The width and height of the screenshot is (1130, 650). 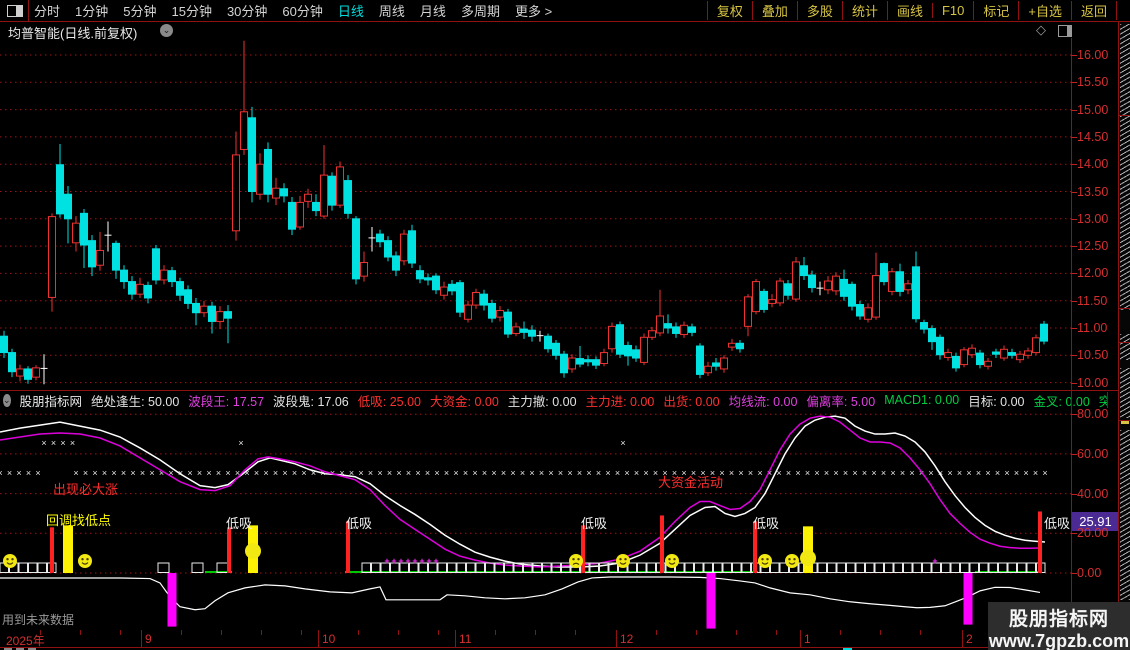 I want to click on period-tab-15分钟: 15分钟, so click(x=191, y=10).